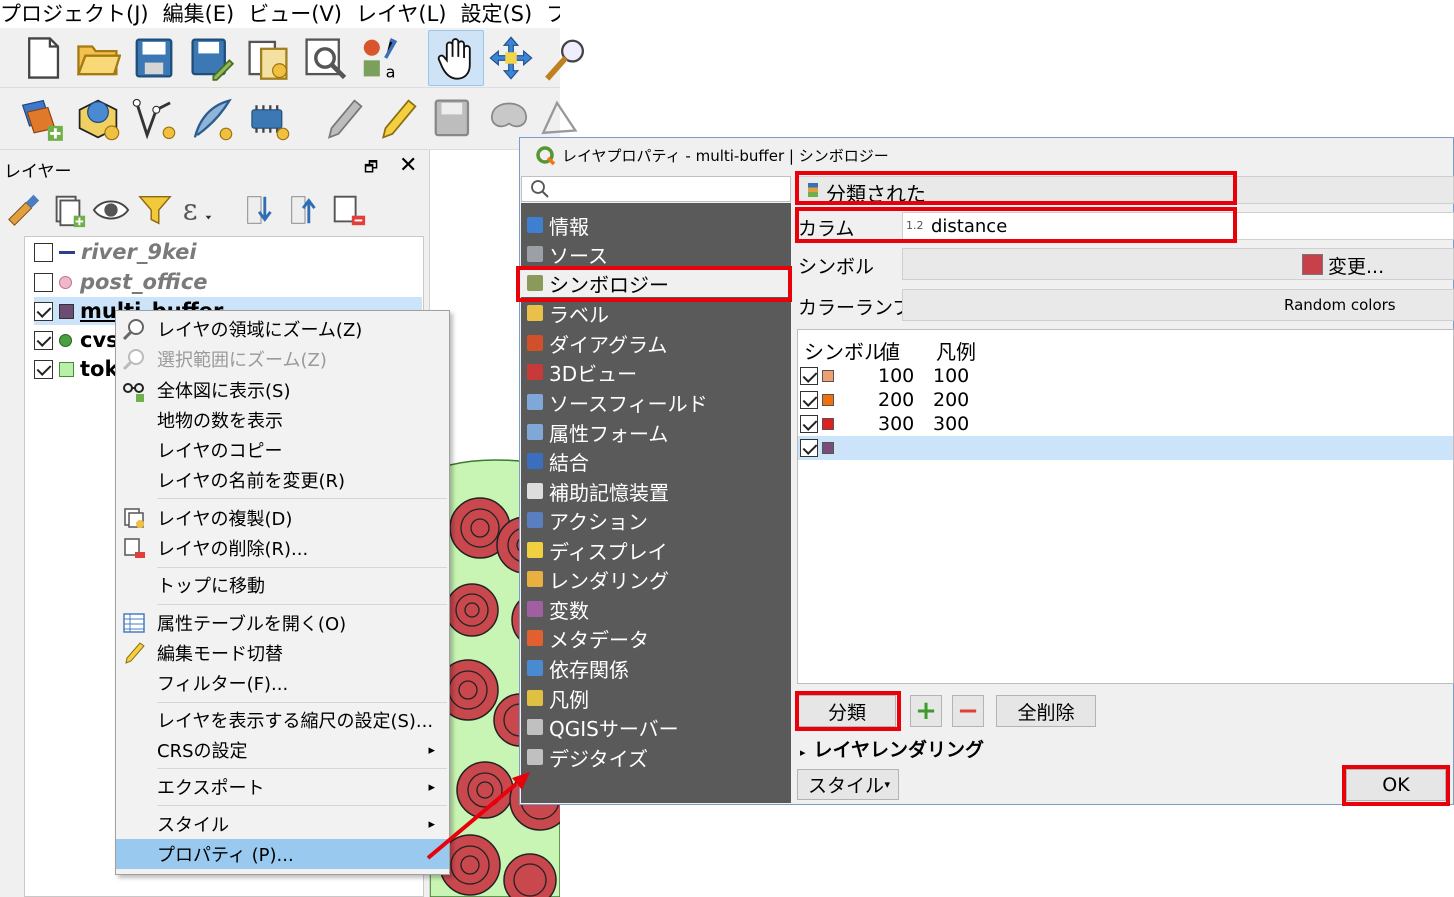  Describe the element at coordinates (325, 58) in the screenshot. I see `layout-manager-icon` at that location.